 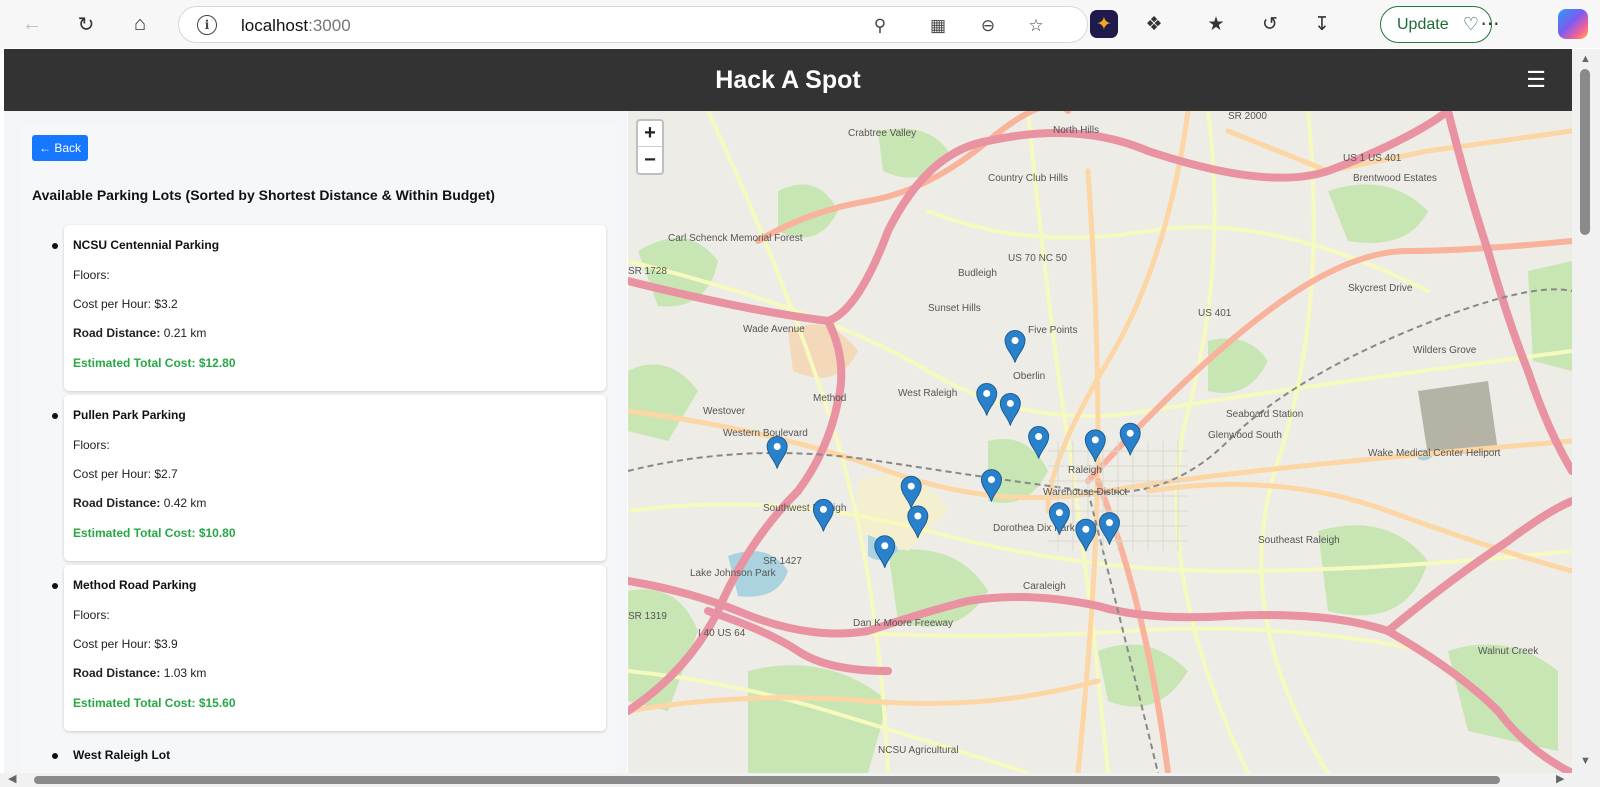 What do you see at coordinates (207, 25) in the screenshot?
I see `site-info-icon: i` at bounding box center [207, 25].